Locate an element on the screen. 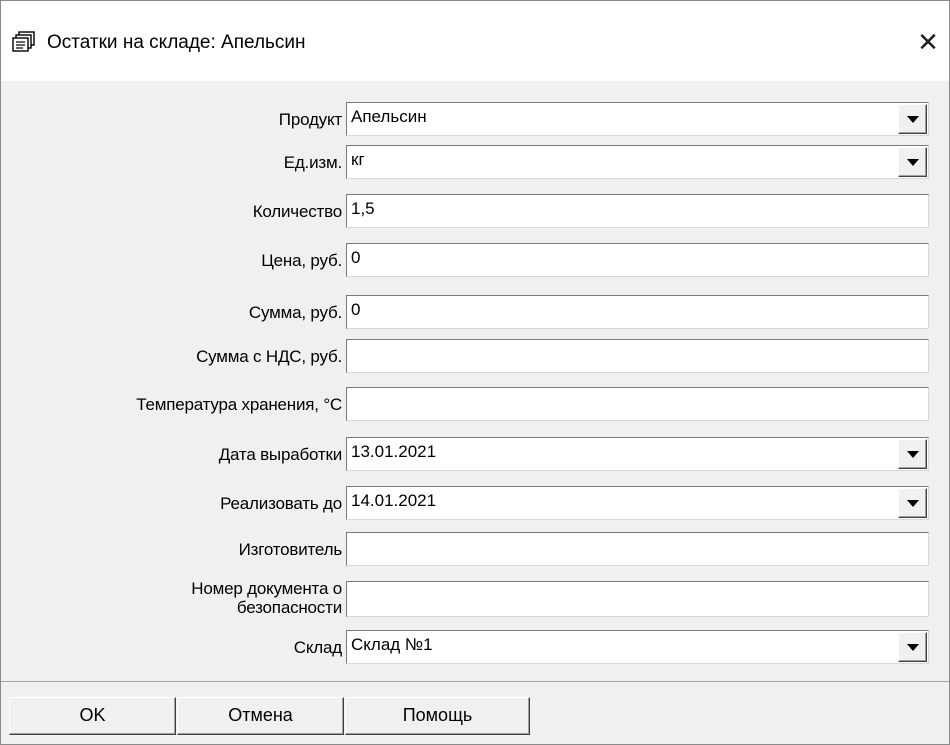 This screenshot has height=745, width=950. price-label: Цена, руб. is located at coordinates (301, 260).